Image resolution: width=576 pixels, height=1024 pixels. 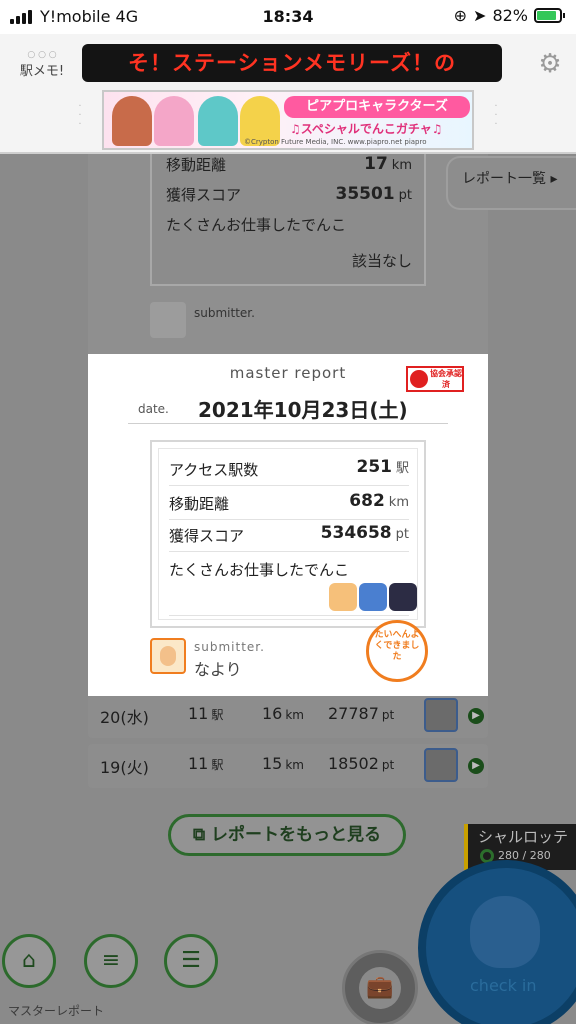 What do you see at coordinates (303, 410) in the screenshot?
I see `report-date: 2021年10月23日(土)` at bounding box center [303, 410].